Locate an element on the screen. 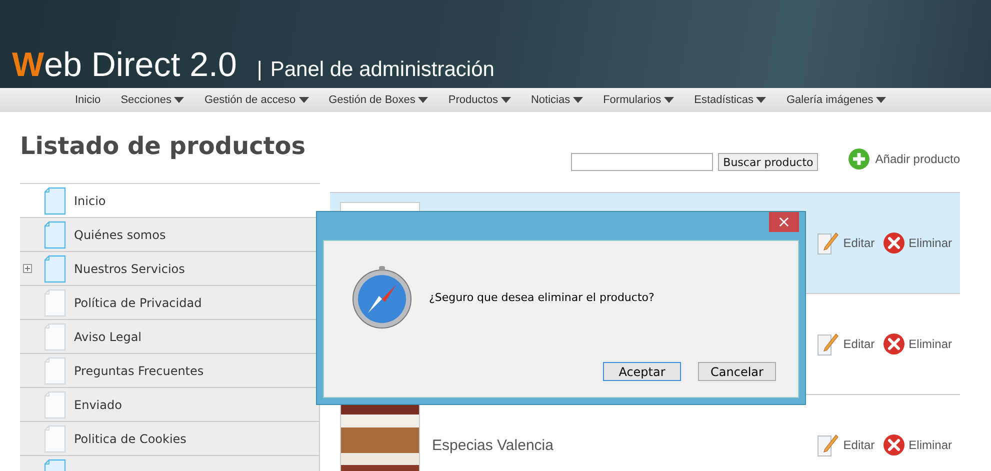  sidebar-item-label: Preguntas Frecuentes is located at coordinates (139, 371).